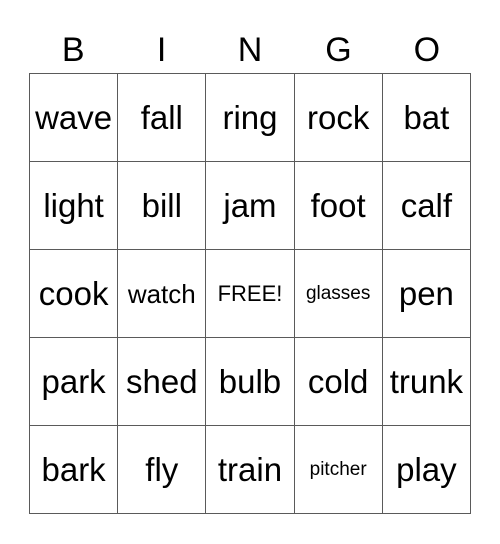  I want to click on grid-row: cook watch FREE! glasses pen, so click(250, 293).